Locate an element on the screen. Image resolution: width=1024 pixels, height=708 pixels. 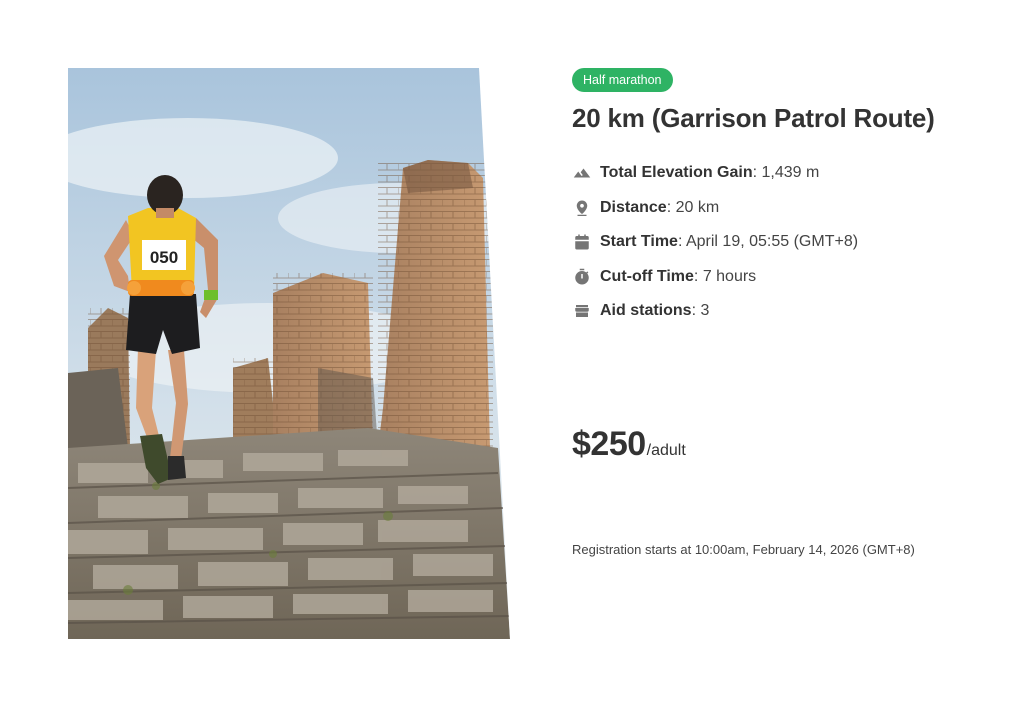
fact-label: Aid stations is located at coordinates (646, 311).